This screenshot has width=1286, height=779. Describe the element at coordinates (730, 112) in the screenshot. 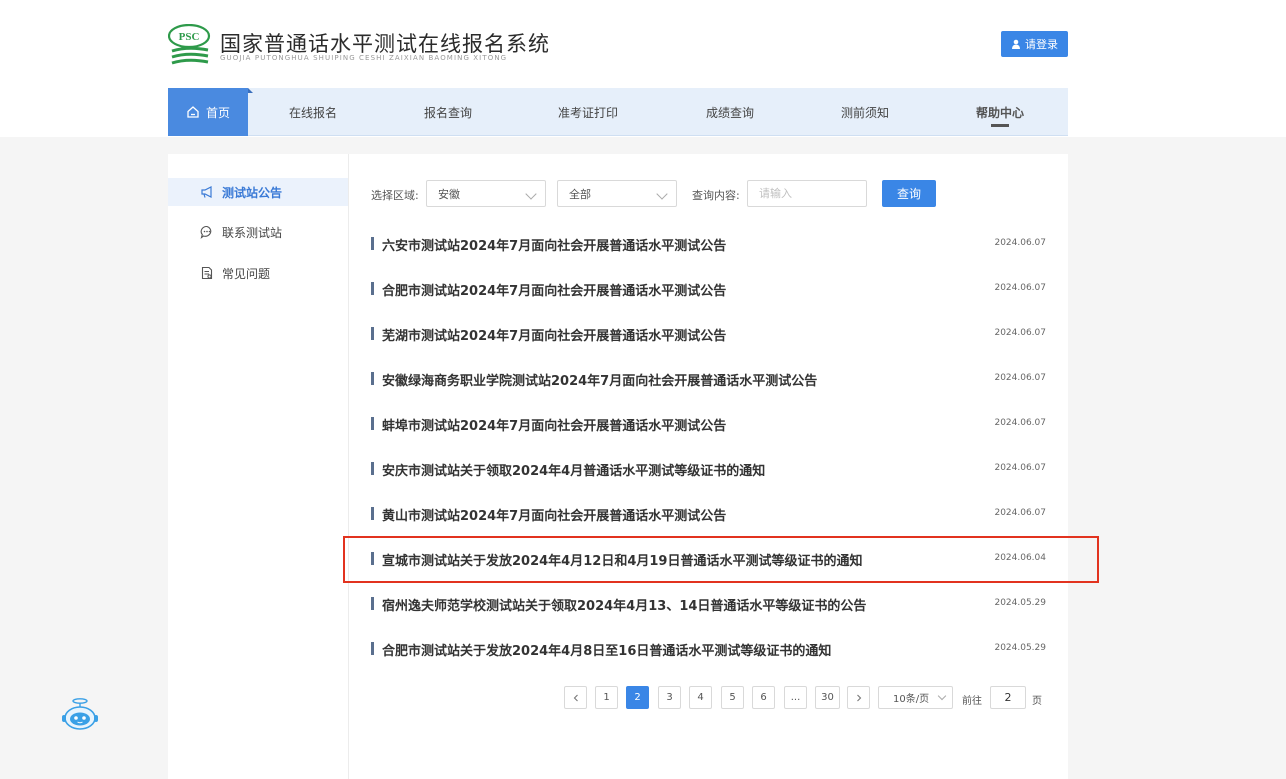

I see `nav-item-score-query: 成绩查询` at that location.